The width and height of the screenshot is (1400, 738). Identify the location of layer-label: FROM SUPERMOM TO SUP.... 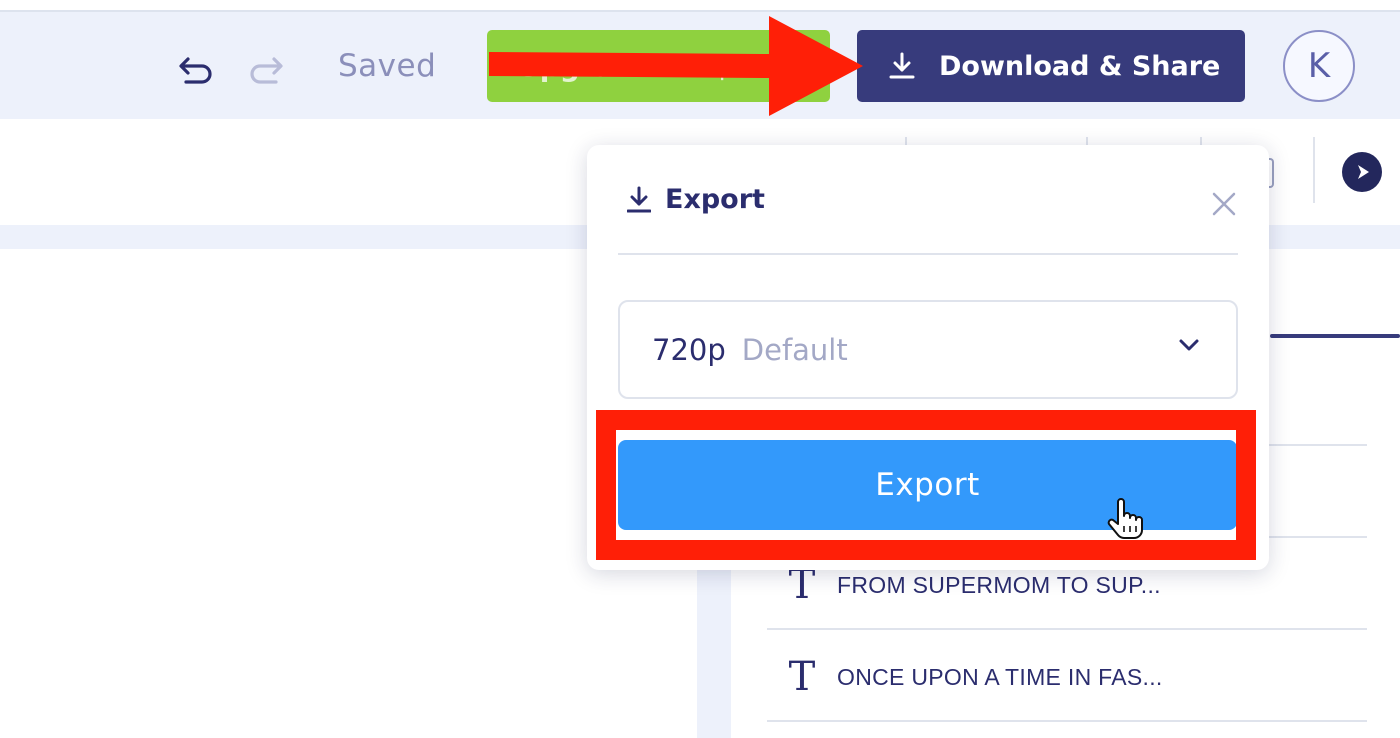
(999, 584).